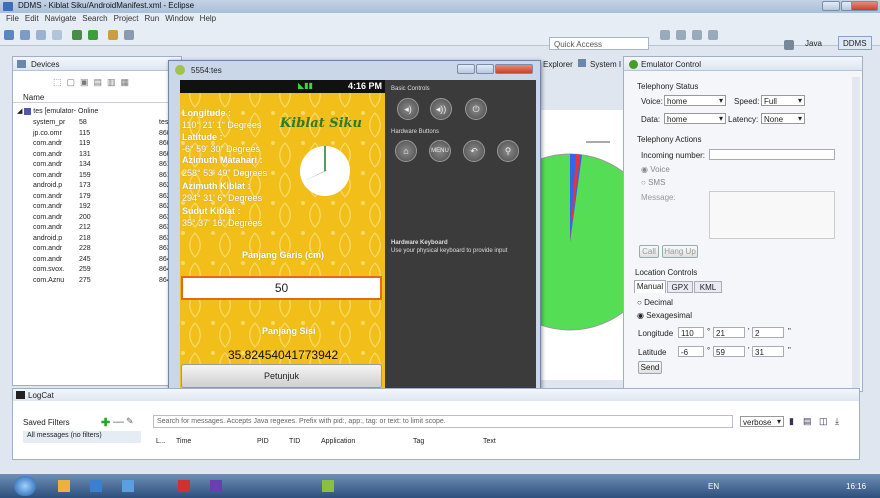  I want to click on process-row: com.andr 200 863, so click(102, 218).